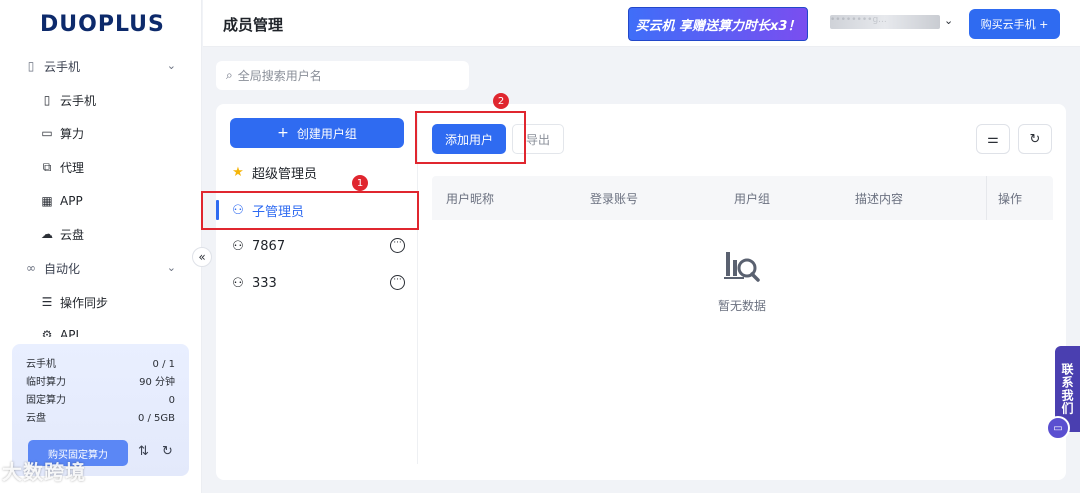 This screenshot has width=1080, height=493. Describe the element at coordinates (69, 332) in the screenshot. I see `sidebar-item-label: API` at that location.